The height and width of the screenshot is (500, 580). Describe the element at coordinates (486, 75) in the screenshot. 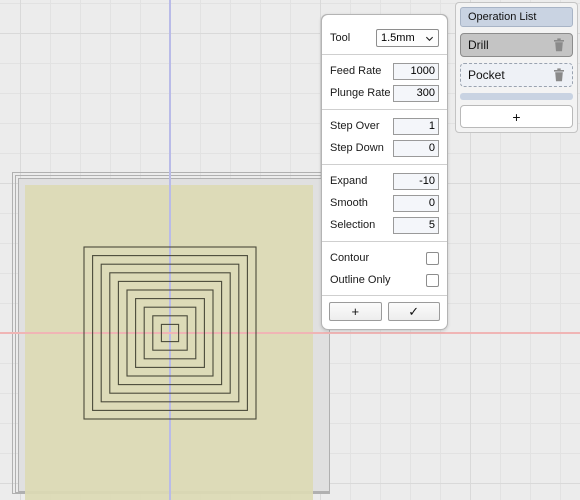

I see `operation-item-label: Pocket` at that location.